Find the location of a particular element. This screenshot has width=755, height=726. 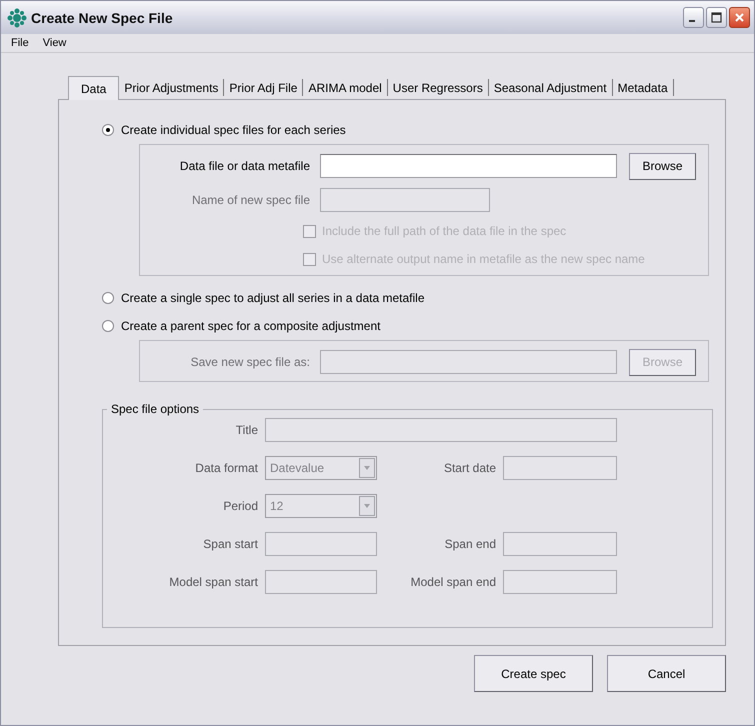

field-label: Span start is located at coordinates (230, 544).